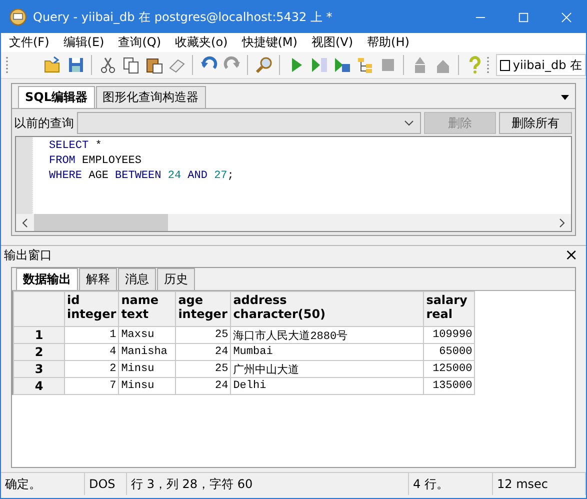  What do you see at coordinates (107, 65) in the screenshot?
I see `cut-icon` at bounding box center [107, 65].